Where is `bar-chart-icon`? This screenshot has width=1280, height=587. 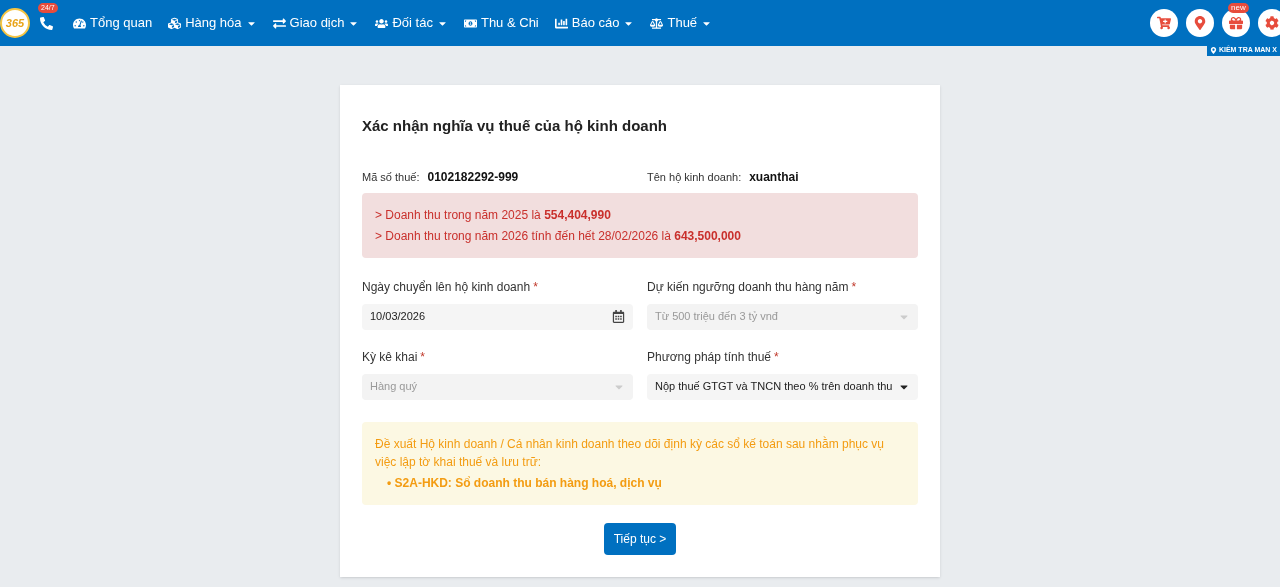 bar-chart-icon is located at coordinates (561, 23).